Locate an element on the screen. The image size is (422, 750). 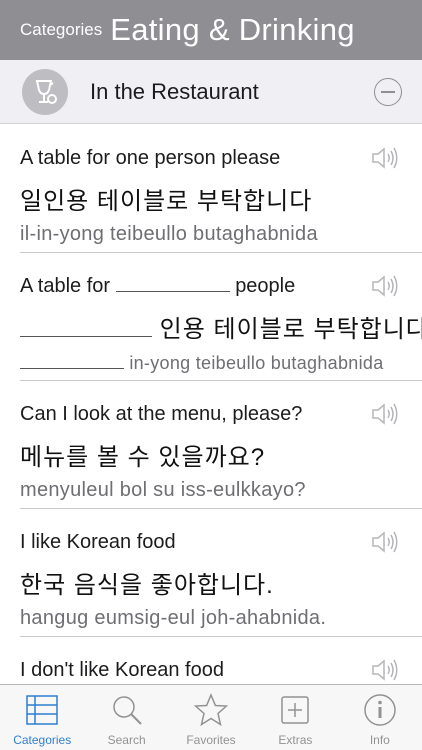
tab-categories: Categories is located at coordinates (42, 717).